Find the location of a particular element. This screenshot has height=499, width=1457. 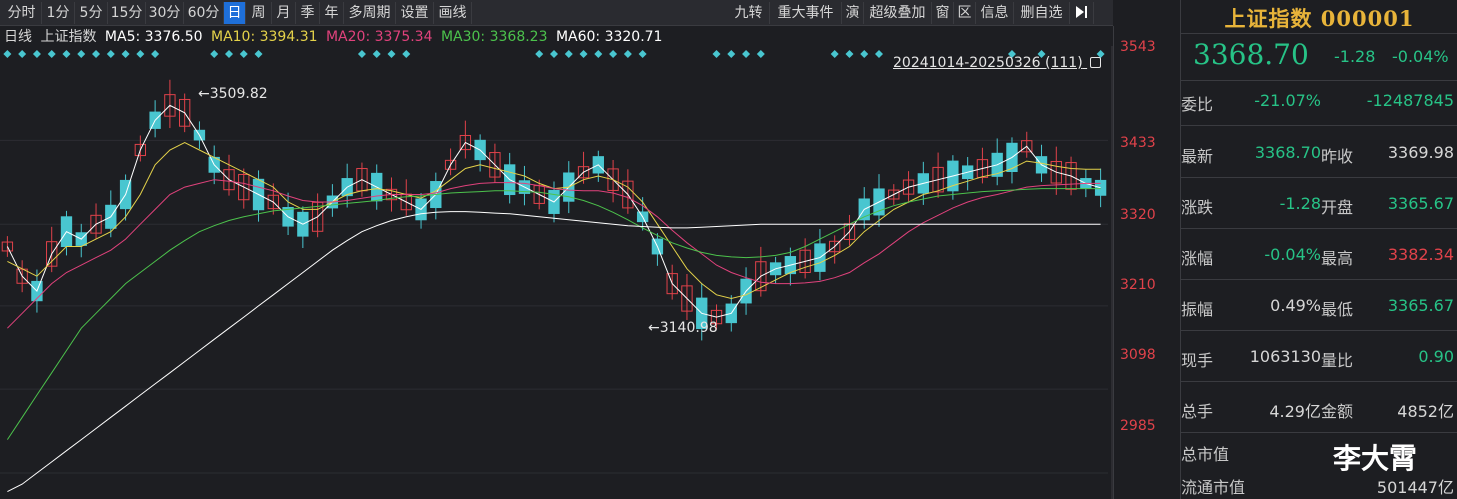

row-label: 振幅 is located at coordinates (1197, 309).